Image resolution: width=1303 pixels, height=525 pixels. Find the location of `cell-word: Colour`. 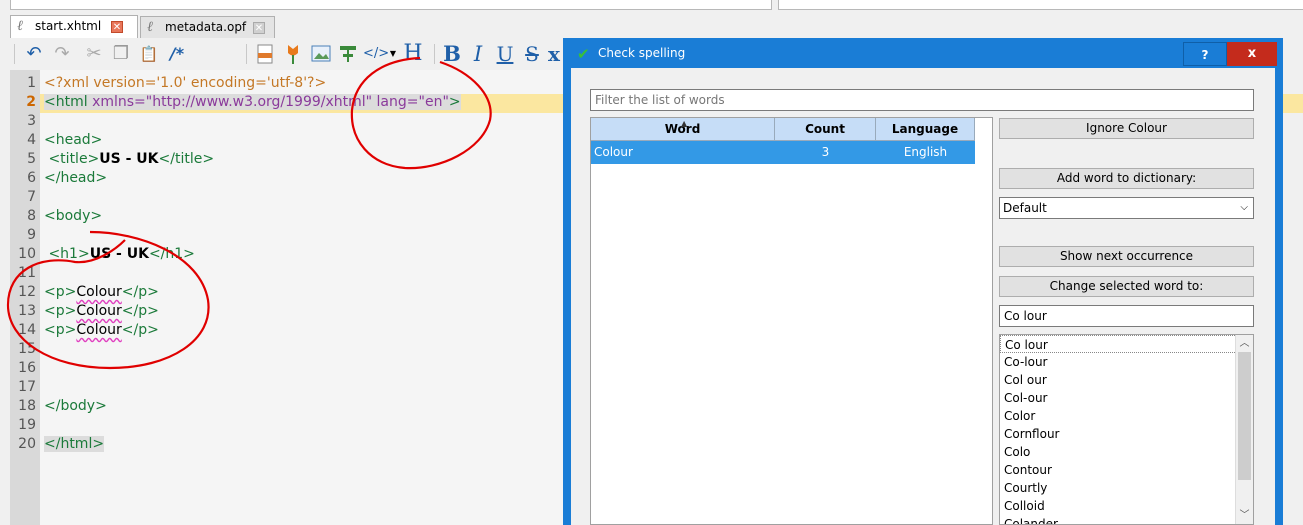

cell-word: Colour is located at coordinates (613, 152).